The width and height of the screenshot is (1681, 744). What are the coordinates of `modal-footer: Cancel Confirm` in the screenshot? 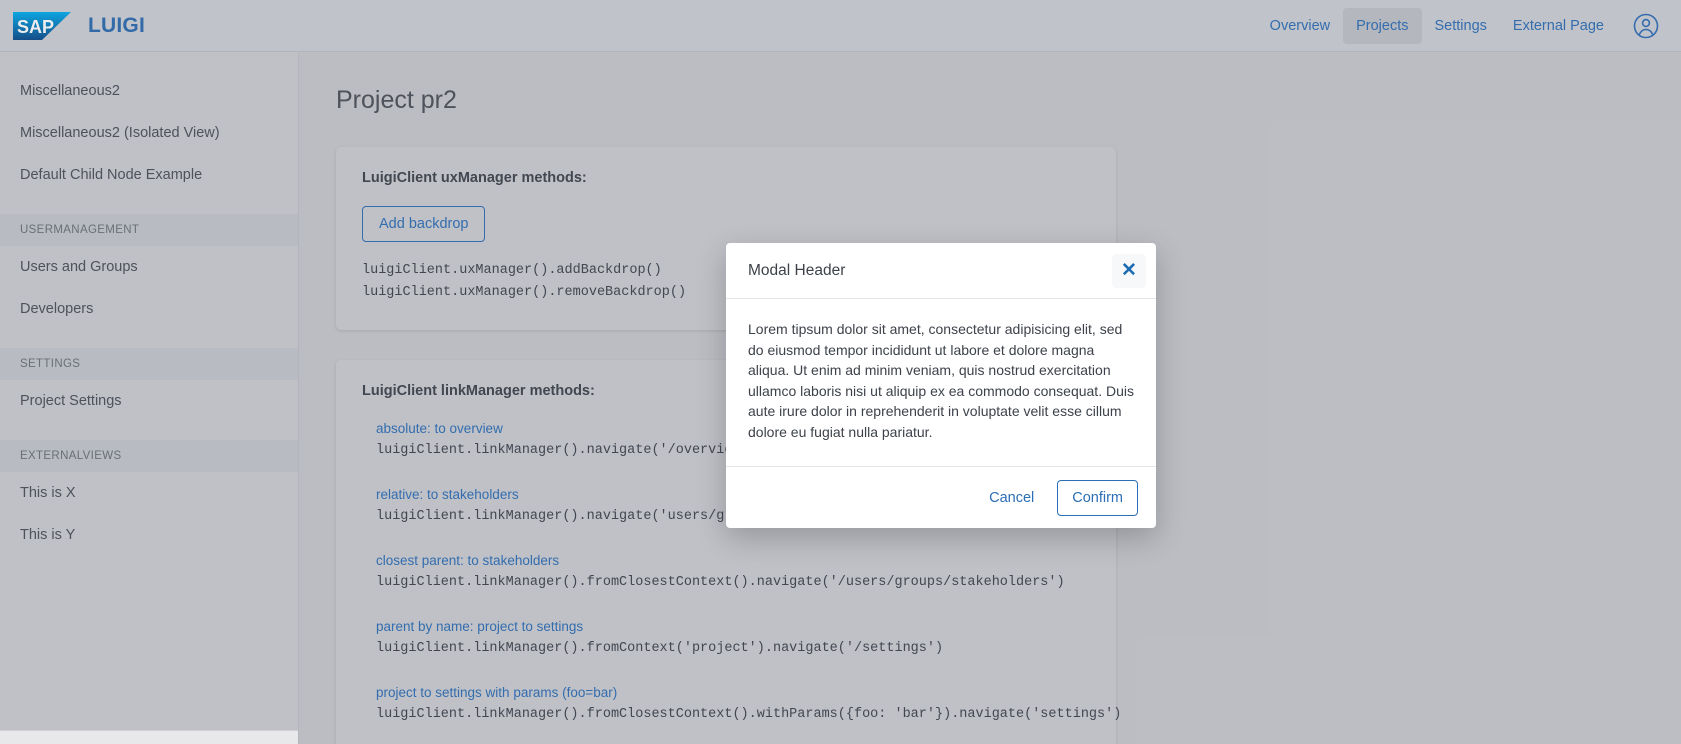 It's located at (941, 497).